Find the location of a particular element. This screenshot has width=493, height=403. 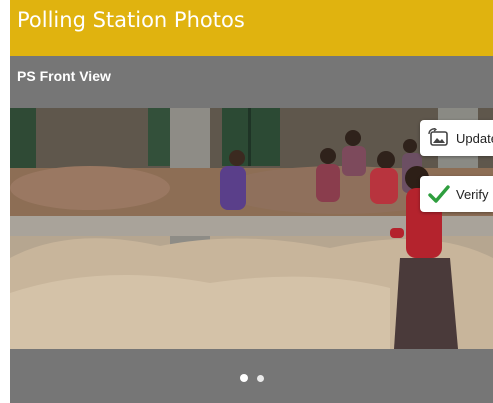

verify-photo-button: Verify is located at coordinates (456, 194).